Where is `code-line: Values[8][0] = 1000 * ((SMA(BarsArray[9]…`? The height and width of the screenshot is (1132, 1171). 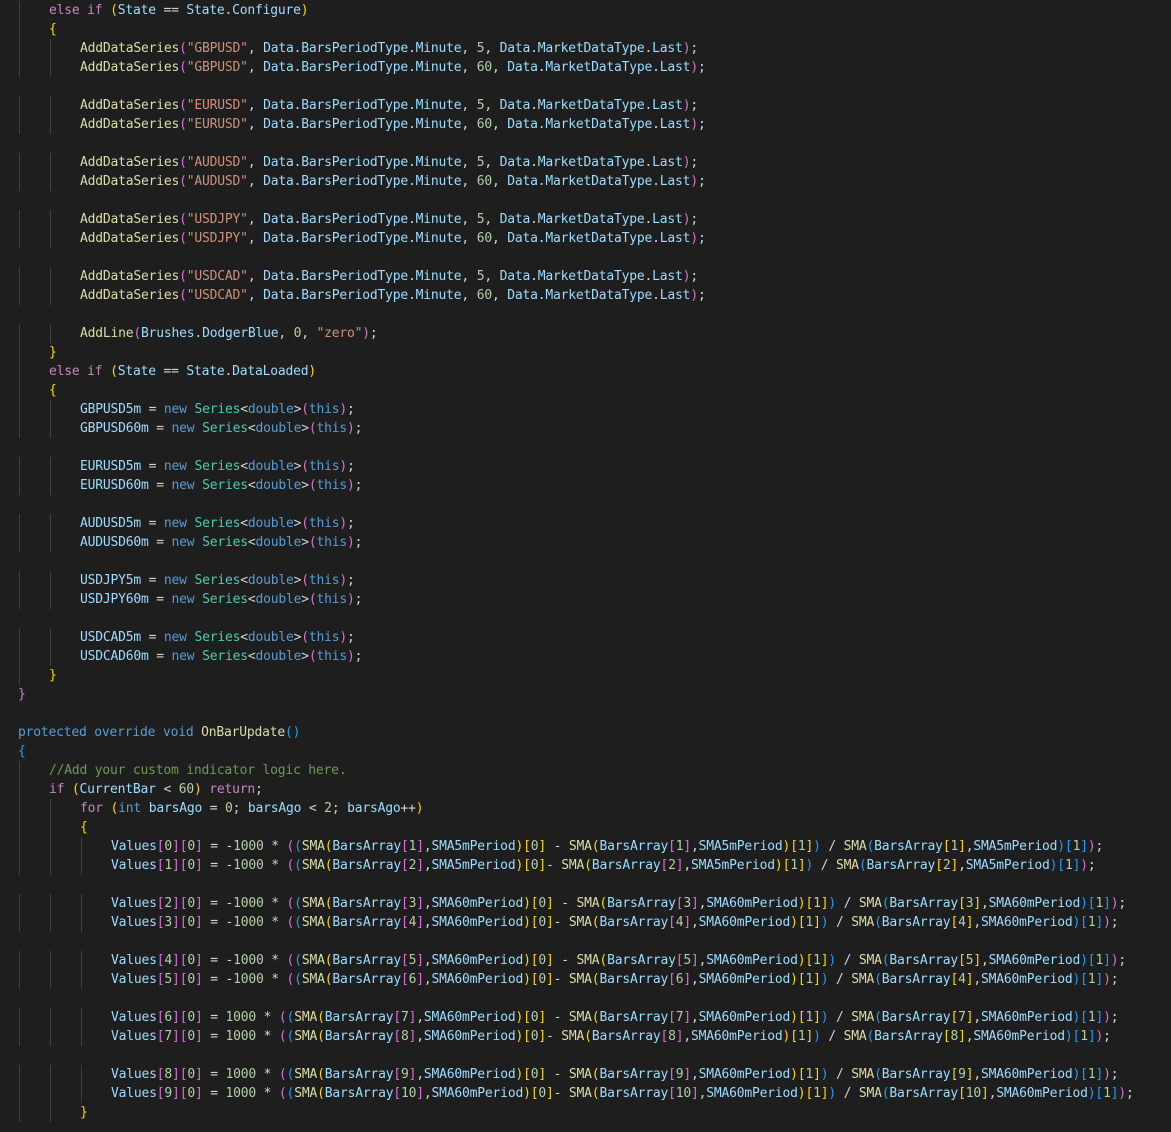
code-line: Values[8][0] = 1000 * ((SMA(BarsArray[9]… is located at coordinates (615, 1074).